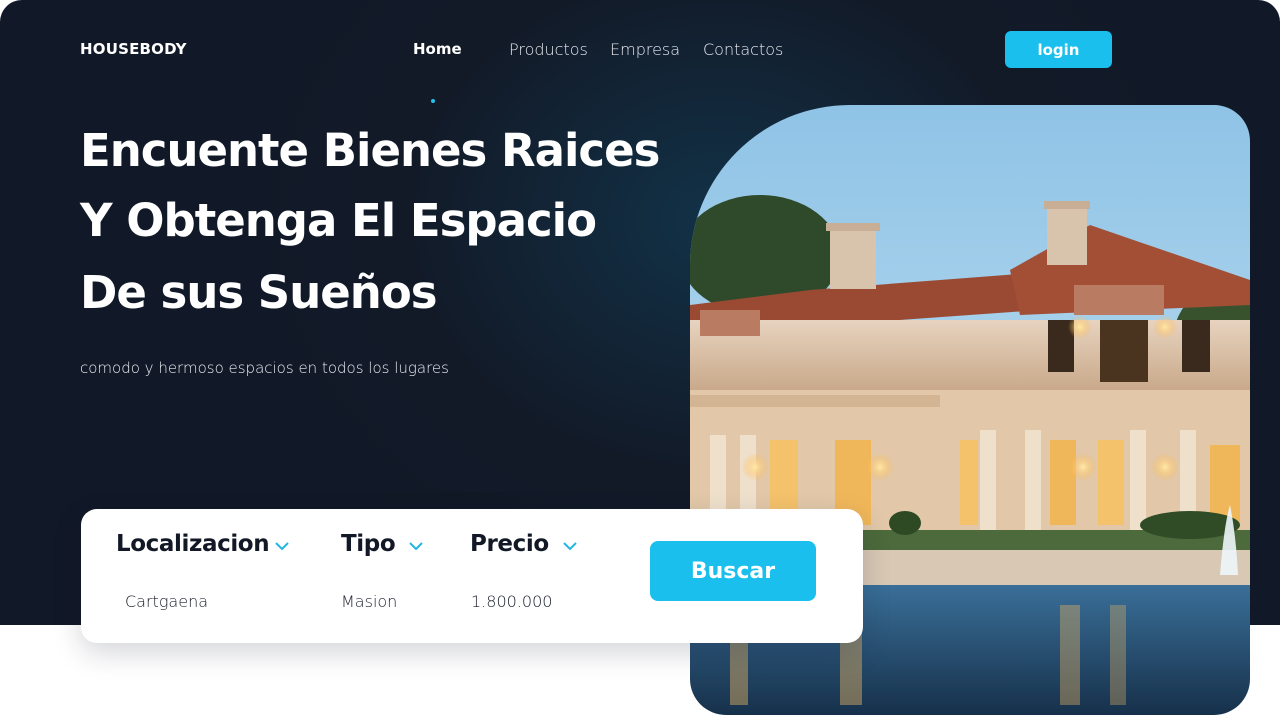 This screenshot has width=1280, height=715. What do you see at coordinates (166, 601) in the screenshot?
I see `filter-value-location: Cartgaena` at bounding box center [166, 601].